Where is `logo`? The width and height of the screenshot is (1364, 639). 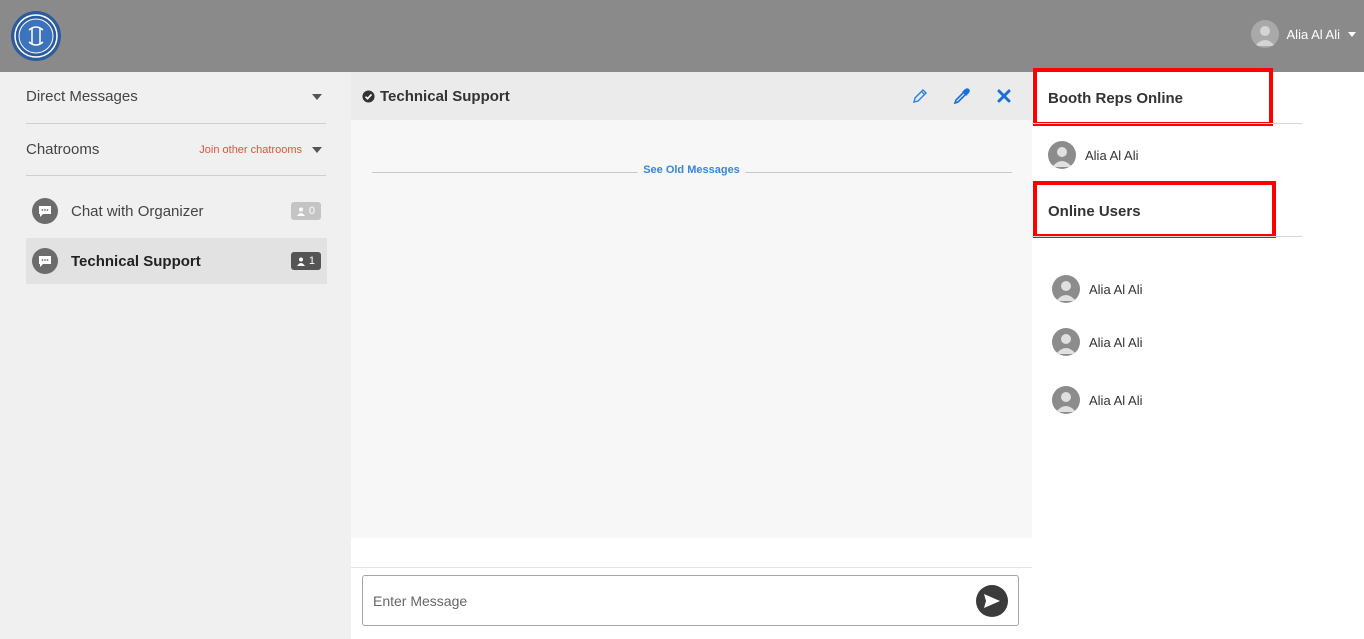
logo is located at coordinates (36, 36).